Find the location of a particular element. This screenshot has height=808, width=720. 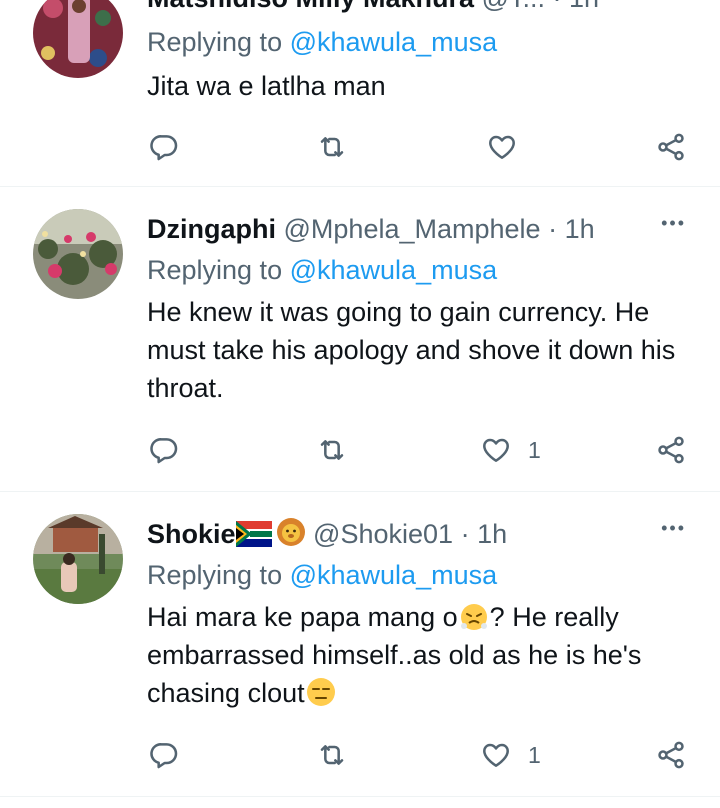

lion-face-icon is located at coordinates (291, 537).